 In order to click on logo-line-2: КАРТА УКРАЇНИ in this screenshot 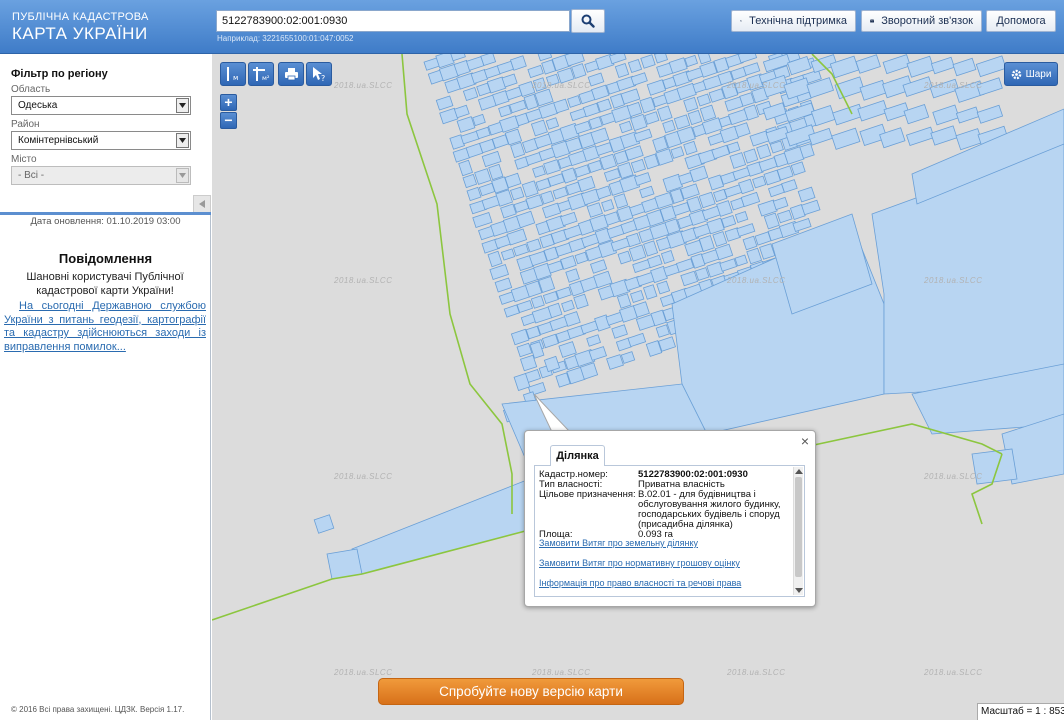, I will do `click(80, 33)`.